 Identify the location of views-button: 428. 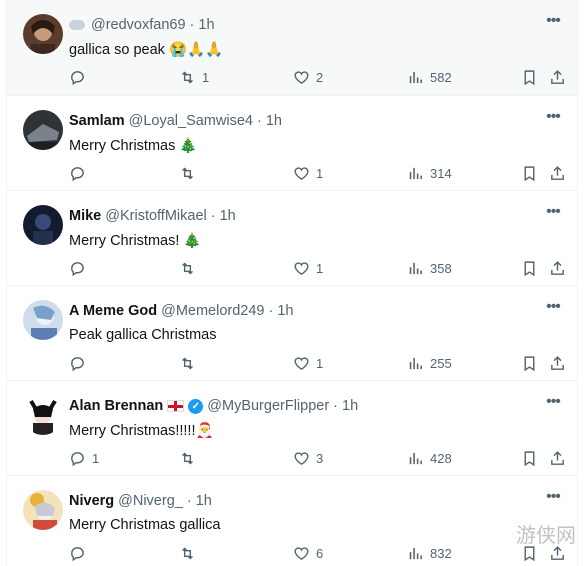
(429, 458).